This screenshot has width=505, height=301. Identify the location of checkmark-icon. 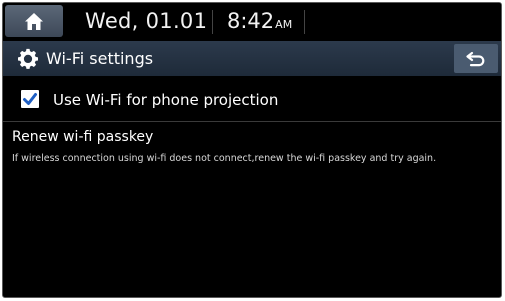
(30, 99).